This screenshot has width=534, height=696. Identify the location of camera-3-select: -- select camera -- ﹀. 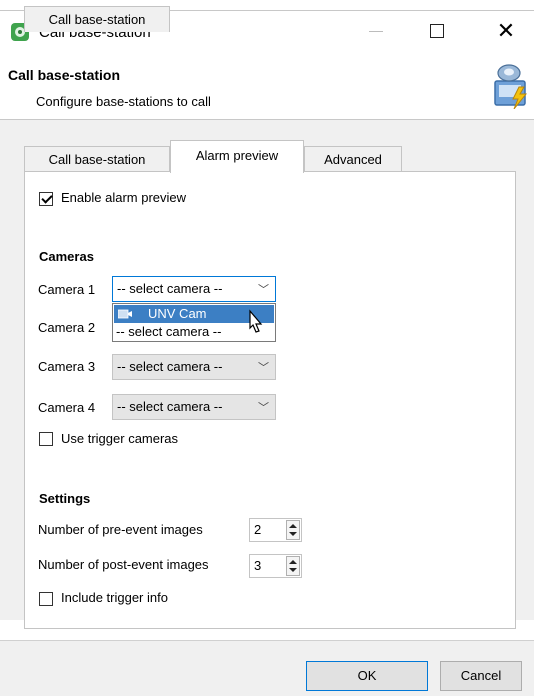
(194, 367).